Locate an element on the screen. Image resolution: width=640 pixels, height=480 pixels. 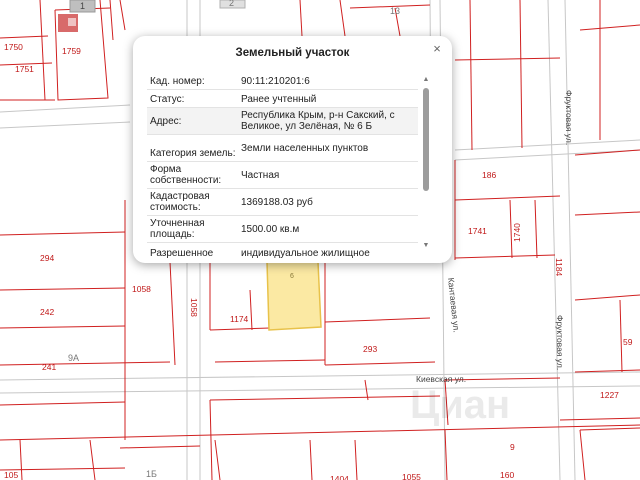
info-row-cadastral-number: Кад. номер: 90:11:210201:6 is located at coordinates (282, 81).